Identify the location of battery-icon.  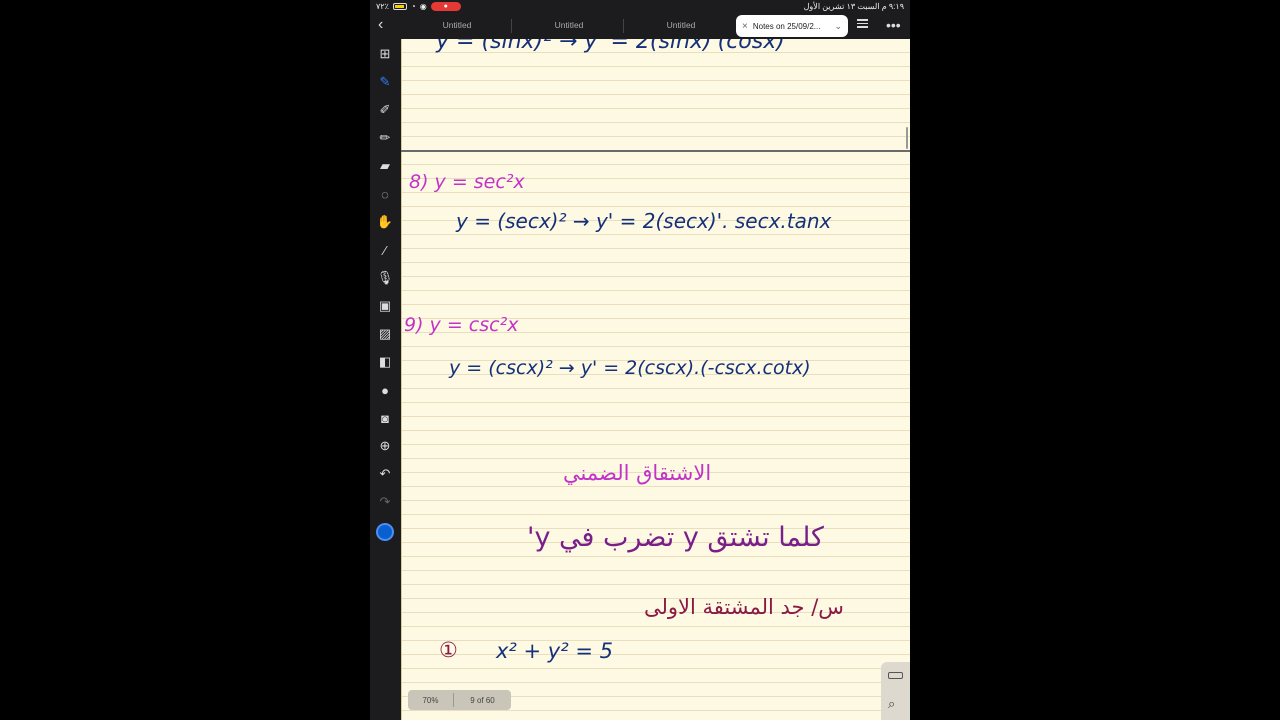
(399, 6).